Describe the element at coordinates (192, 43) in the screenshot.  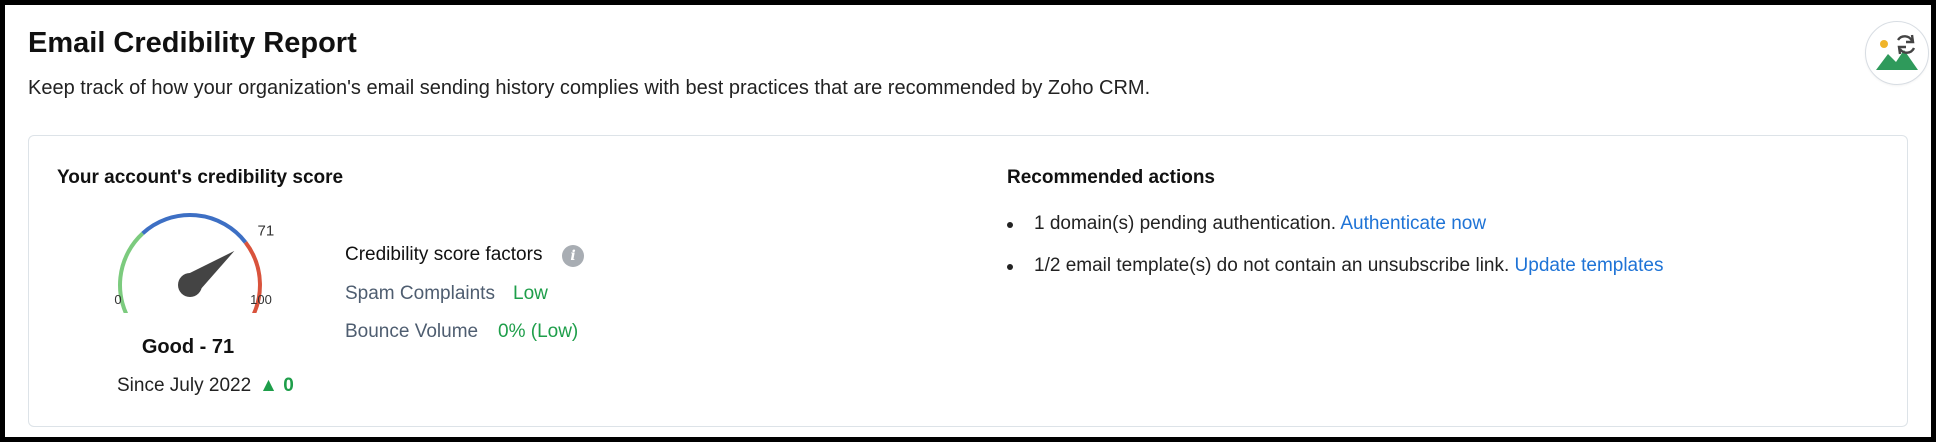
I see `page-title: Email Credibility Report` at that location.